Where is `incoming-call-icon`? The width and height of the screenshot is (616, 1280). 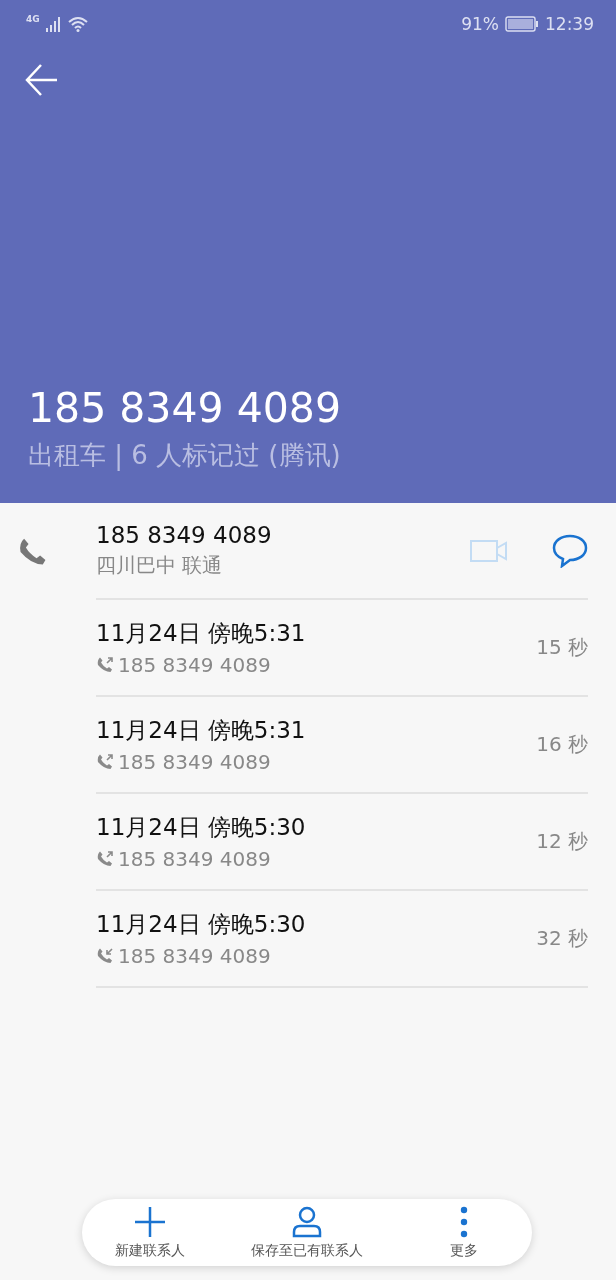
incoming-call-icon is located at coordinates (105, 956).